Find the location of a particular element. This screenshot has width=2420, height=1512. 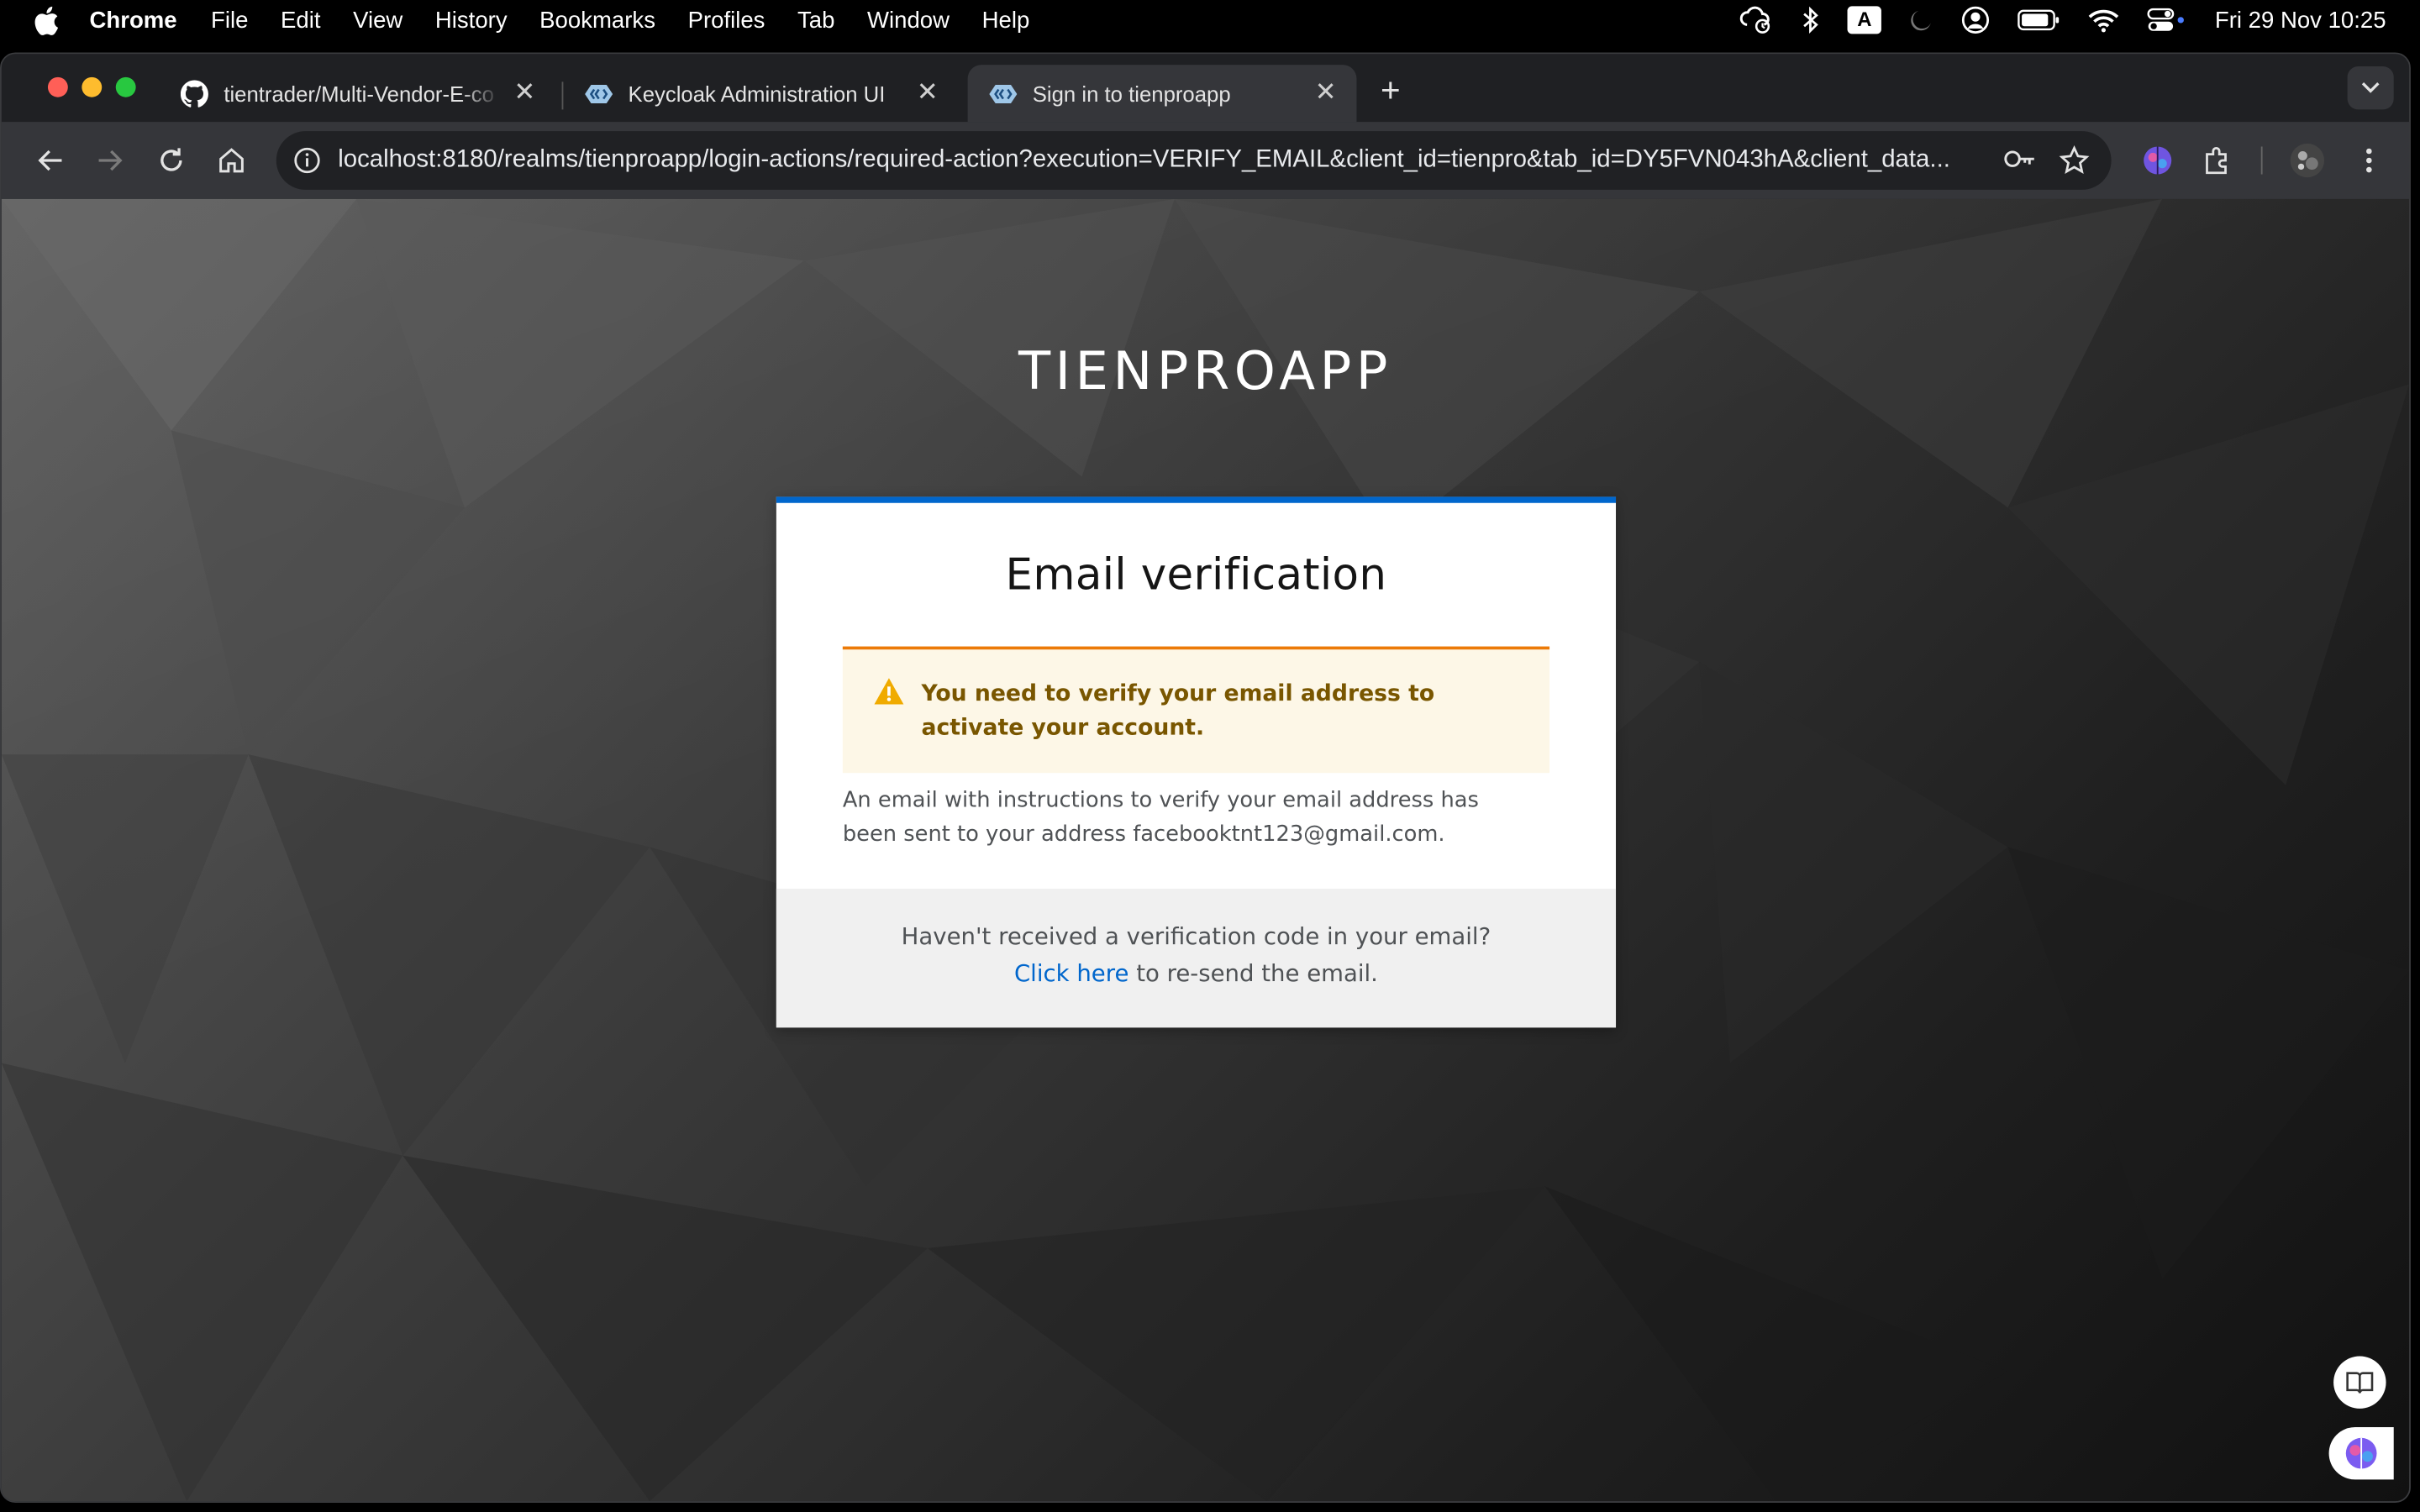

menu-app-name: Chrome is located at coordinates (133, 20).